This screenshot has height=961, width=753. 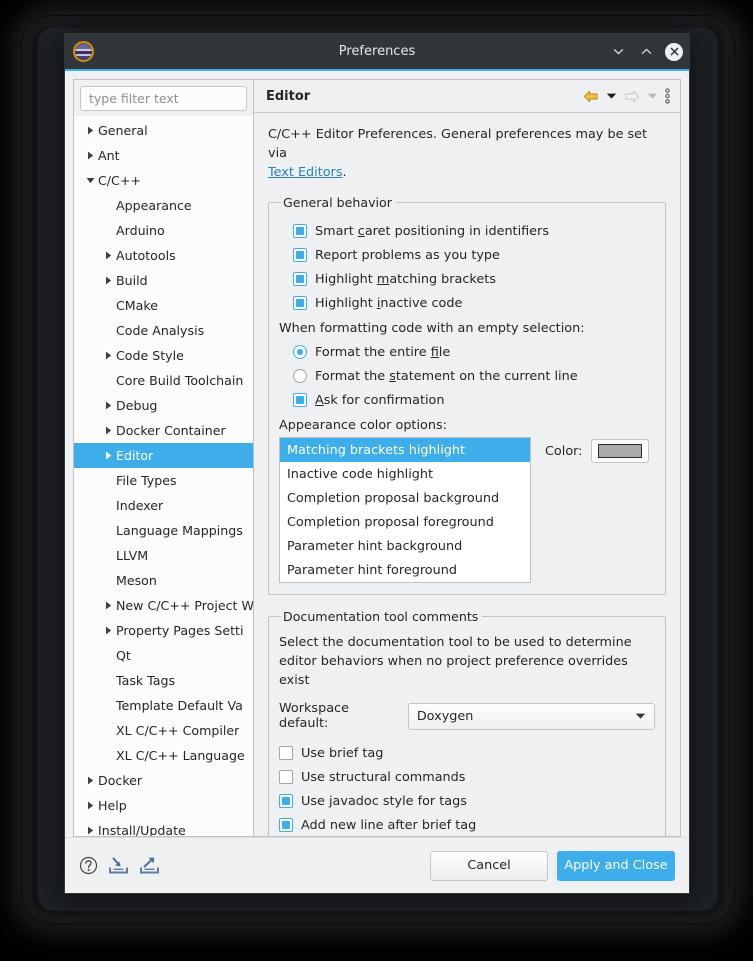 I want to click on ask-for-confirmation-checkbox: Ask for confirmation, so click(x=467, y=400).